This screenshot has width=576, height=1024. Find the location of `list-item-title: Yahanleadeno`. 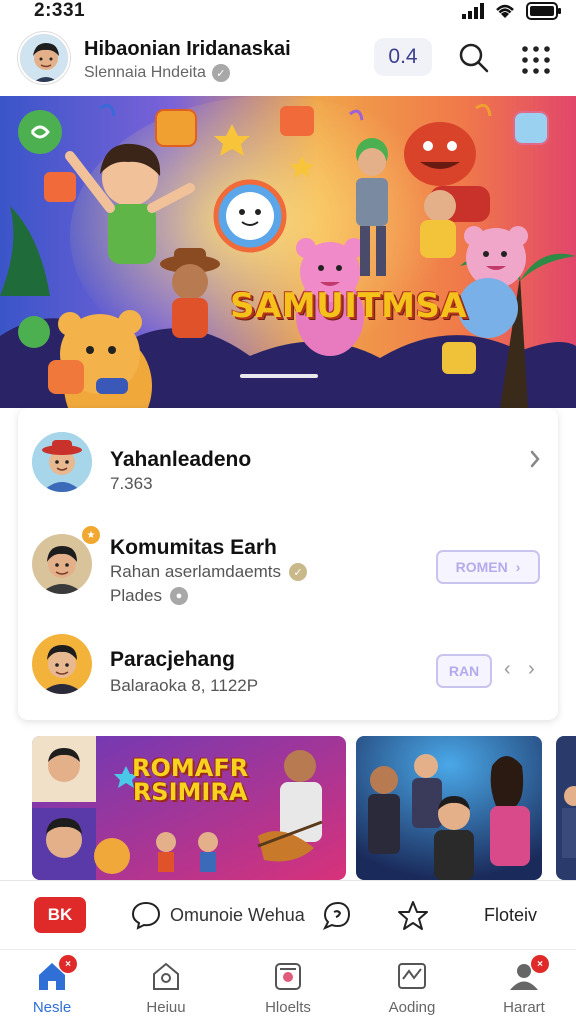

list-item-title: Yahanleadeno is located at coordinates (181, 459).